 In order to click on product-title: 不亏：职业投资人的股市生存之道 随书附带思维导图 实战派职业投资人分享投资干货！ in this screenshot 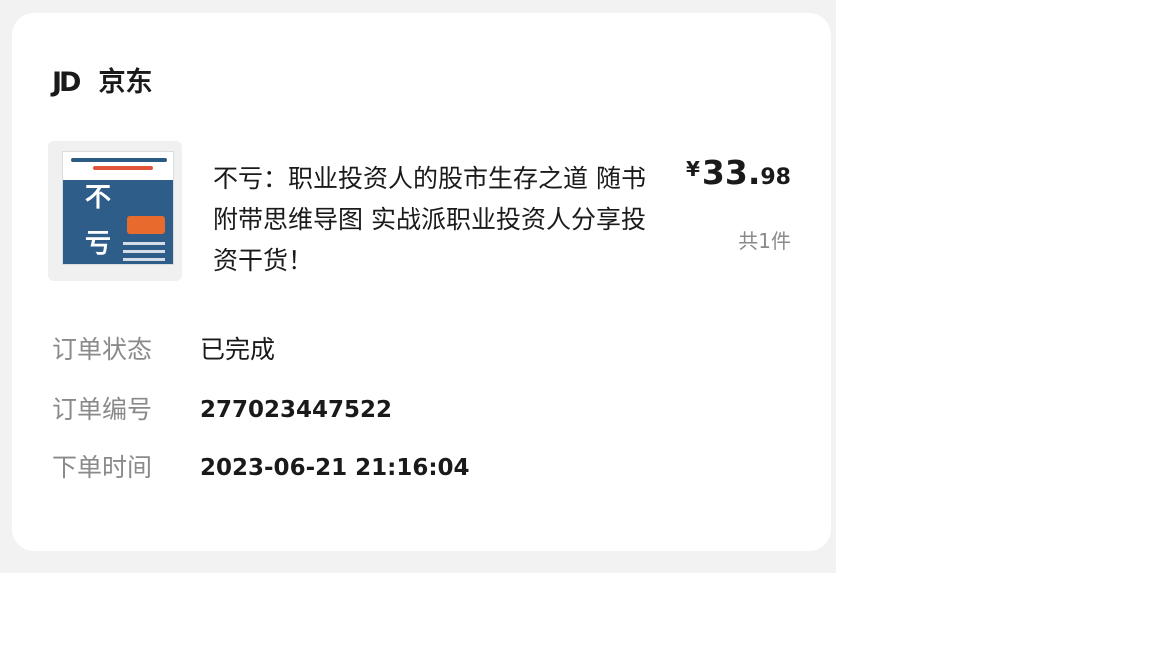, I will do `click(433, 219)`.